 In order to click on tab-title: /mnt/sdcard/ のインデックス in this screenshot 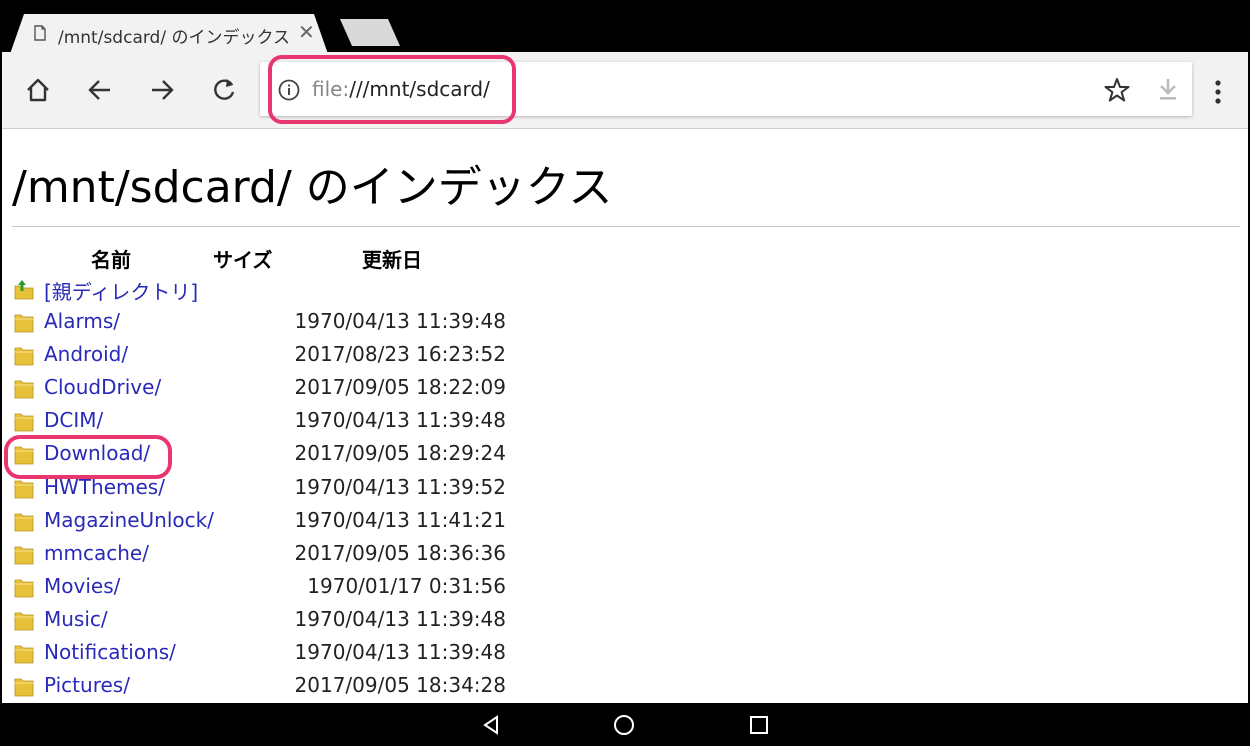, I will do `click(174, 38)`.